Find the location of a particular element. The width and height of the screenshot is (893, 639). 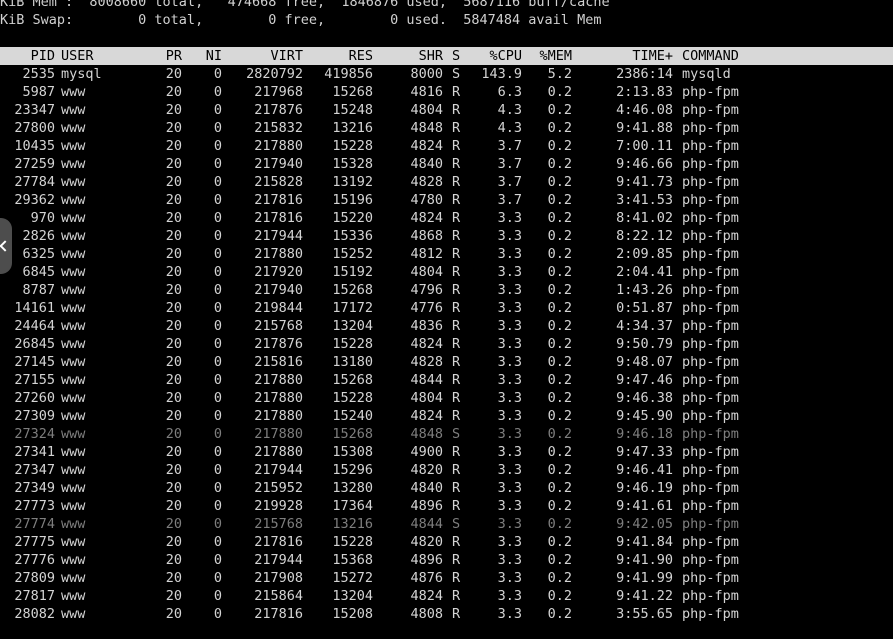

cell-pid: 23347 is located at coordinates (34, 110).